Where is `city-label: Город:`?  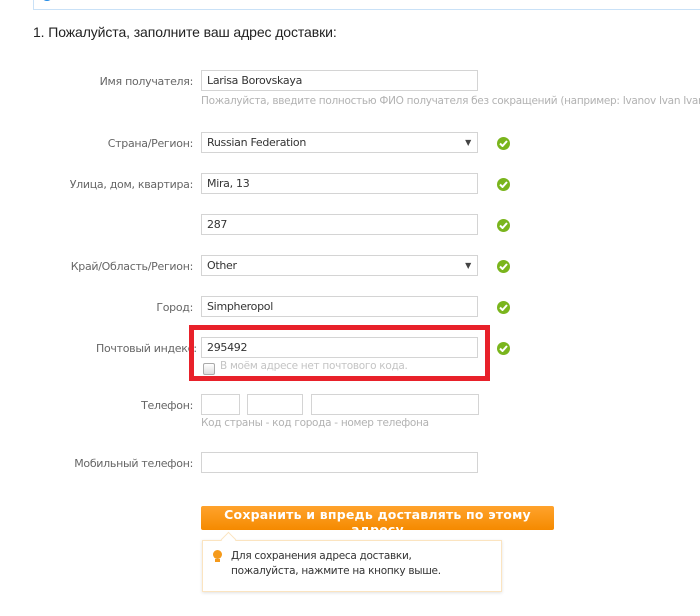
city-label: Город: is located at coordinates (174, 307).